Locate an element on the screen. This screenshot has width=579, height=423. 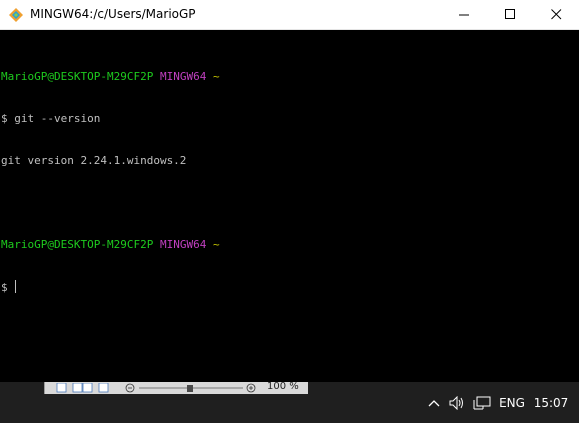
window-title: MINGW64:/c/Users/MarioGP is located at coordinates (113, 14).